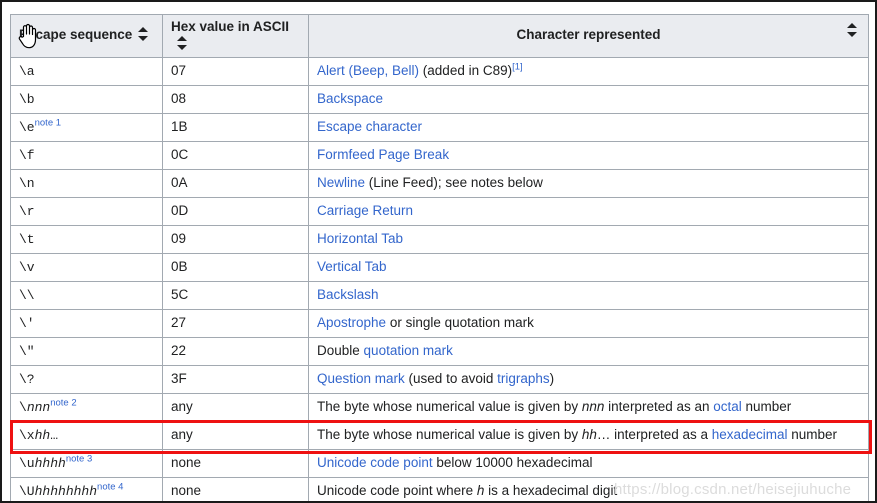 The width and height of the screenshot is (877, 503). What do you see at coordinates (368, 70) in the screenshot?
I see `character-link: Alert (Beep, Bell)` at bounding box center [368, 70].